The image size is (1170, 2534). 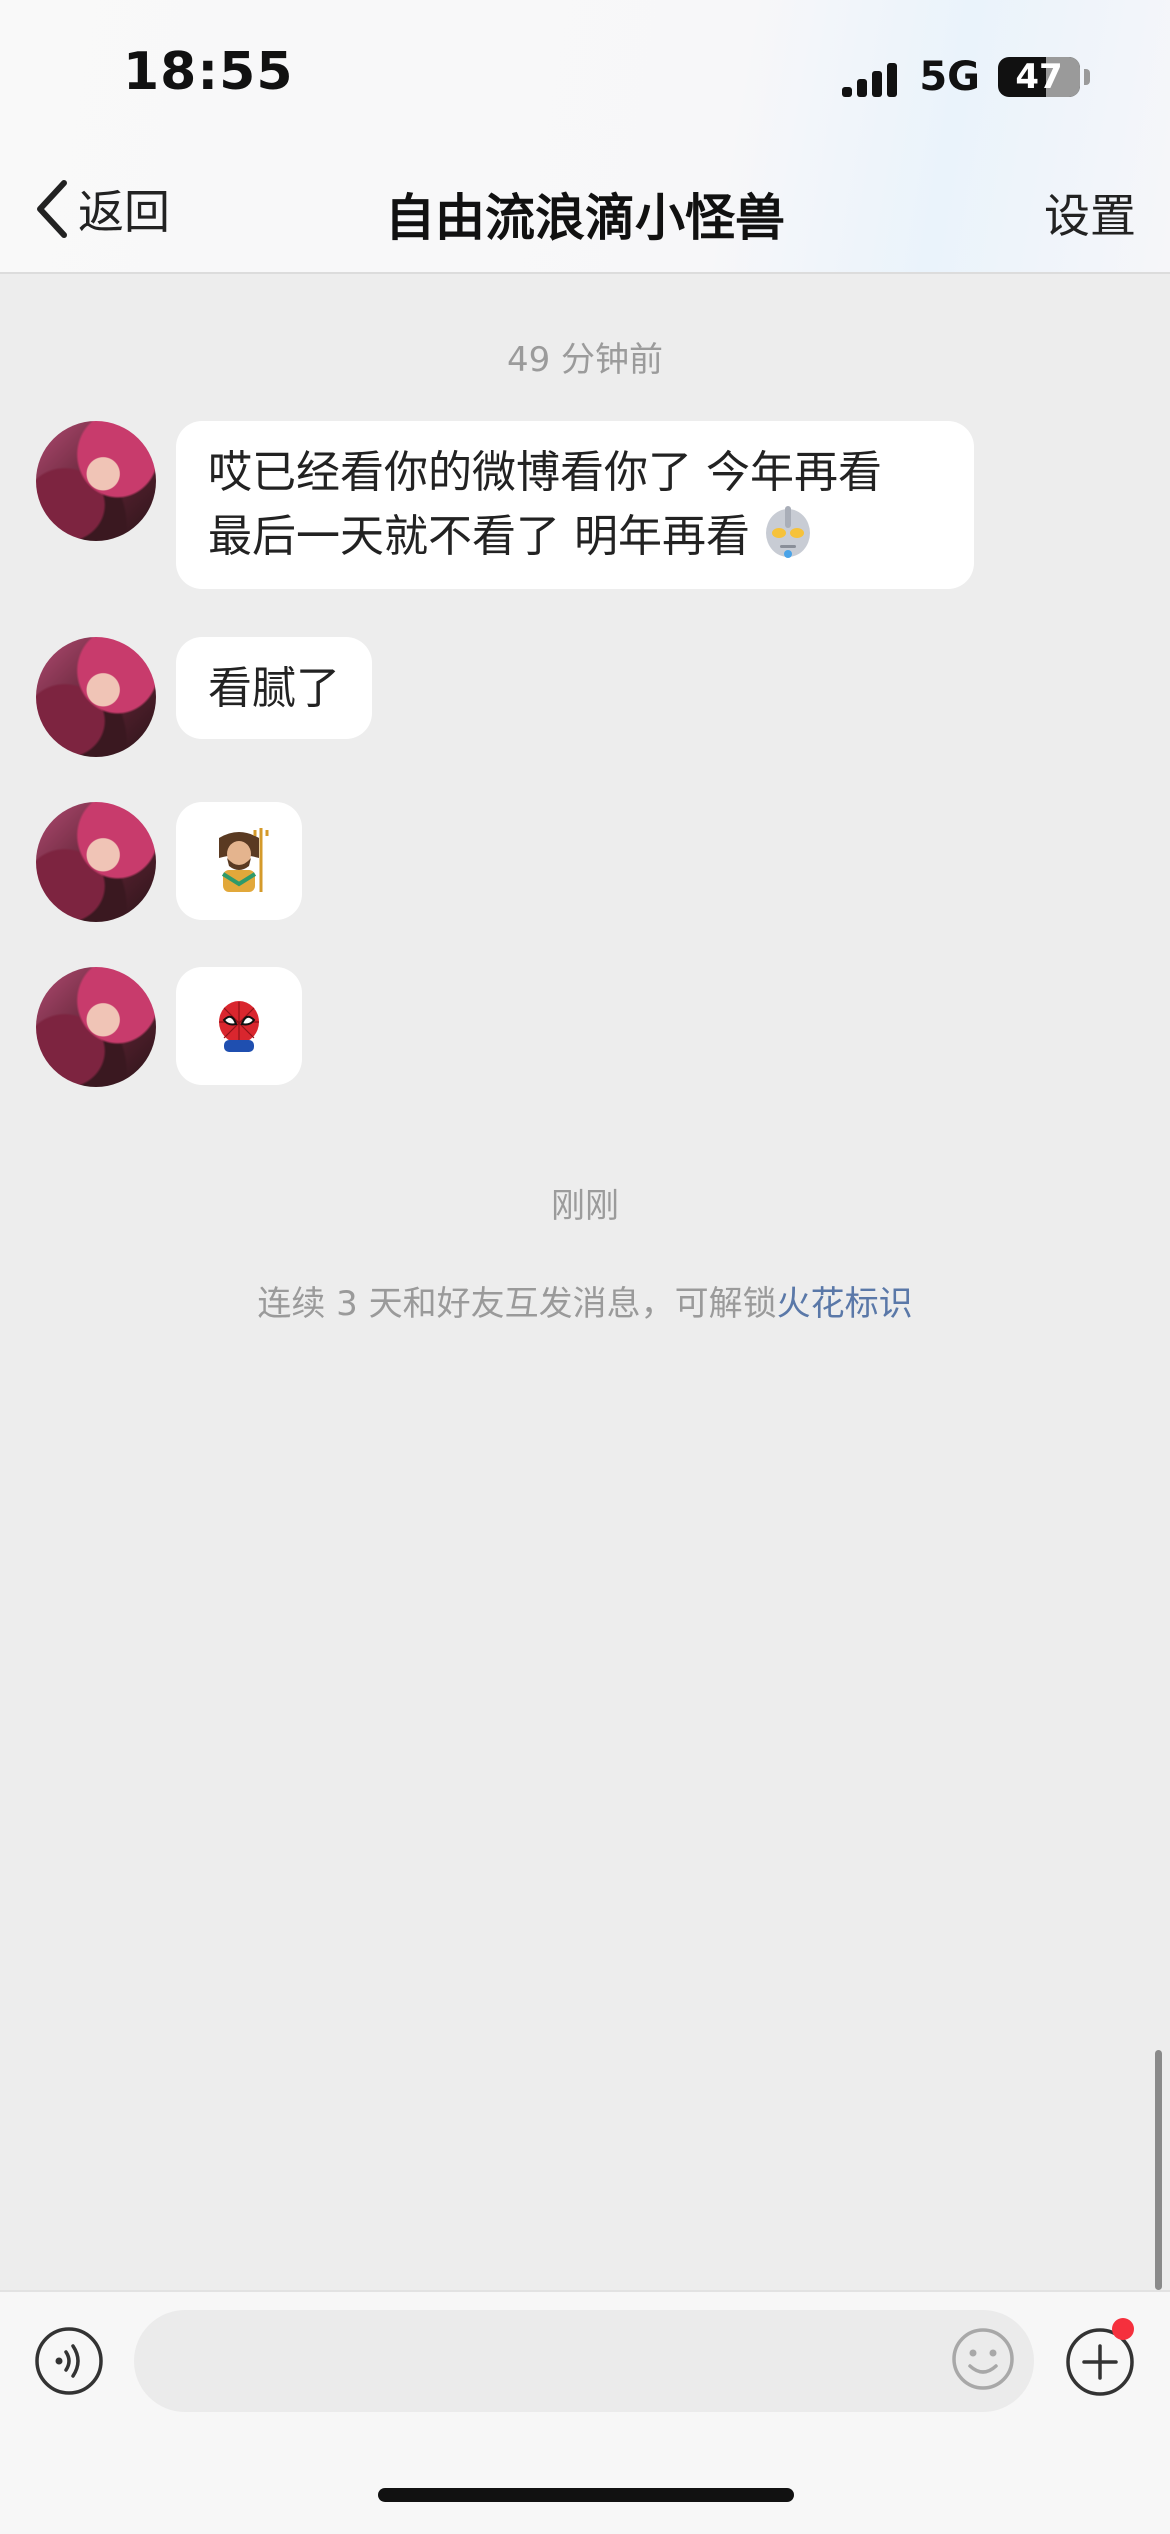 What do you see at coordinates (208, 72) in the screenshot?
I see `status-time: 18:55` at bounding box center [208, 72].